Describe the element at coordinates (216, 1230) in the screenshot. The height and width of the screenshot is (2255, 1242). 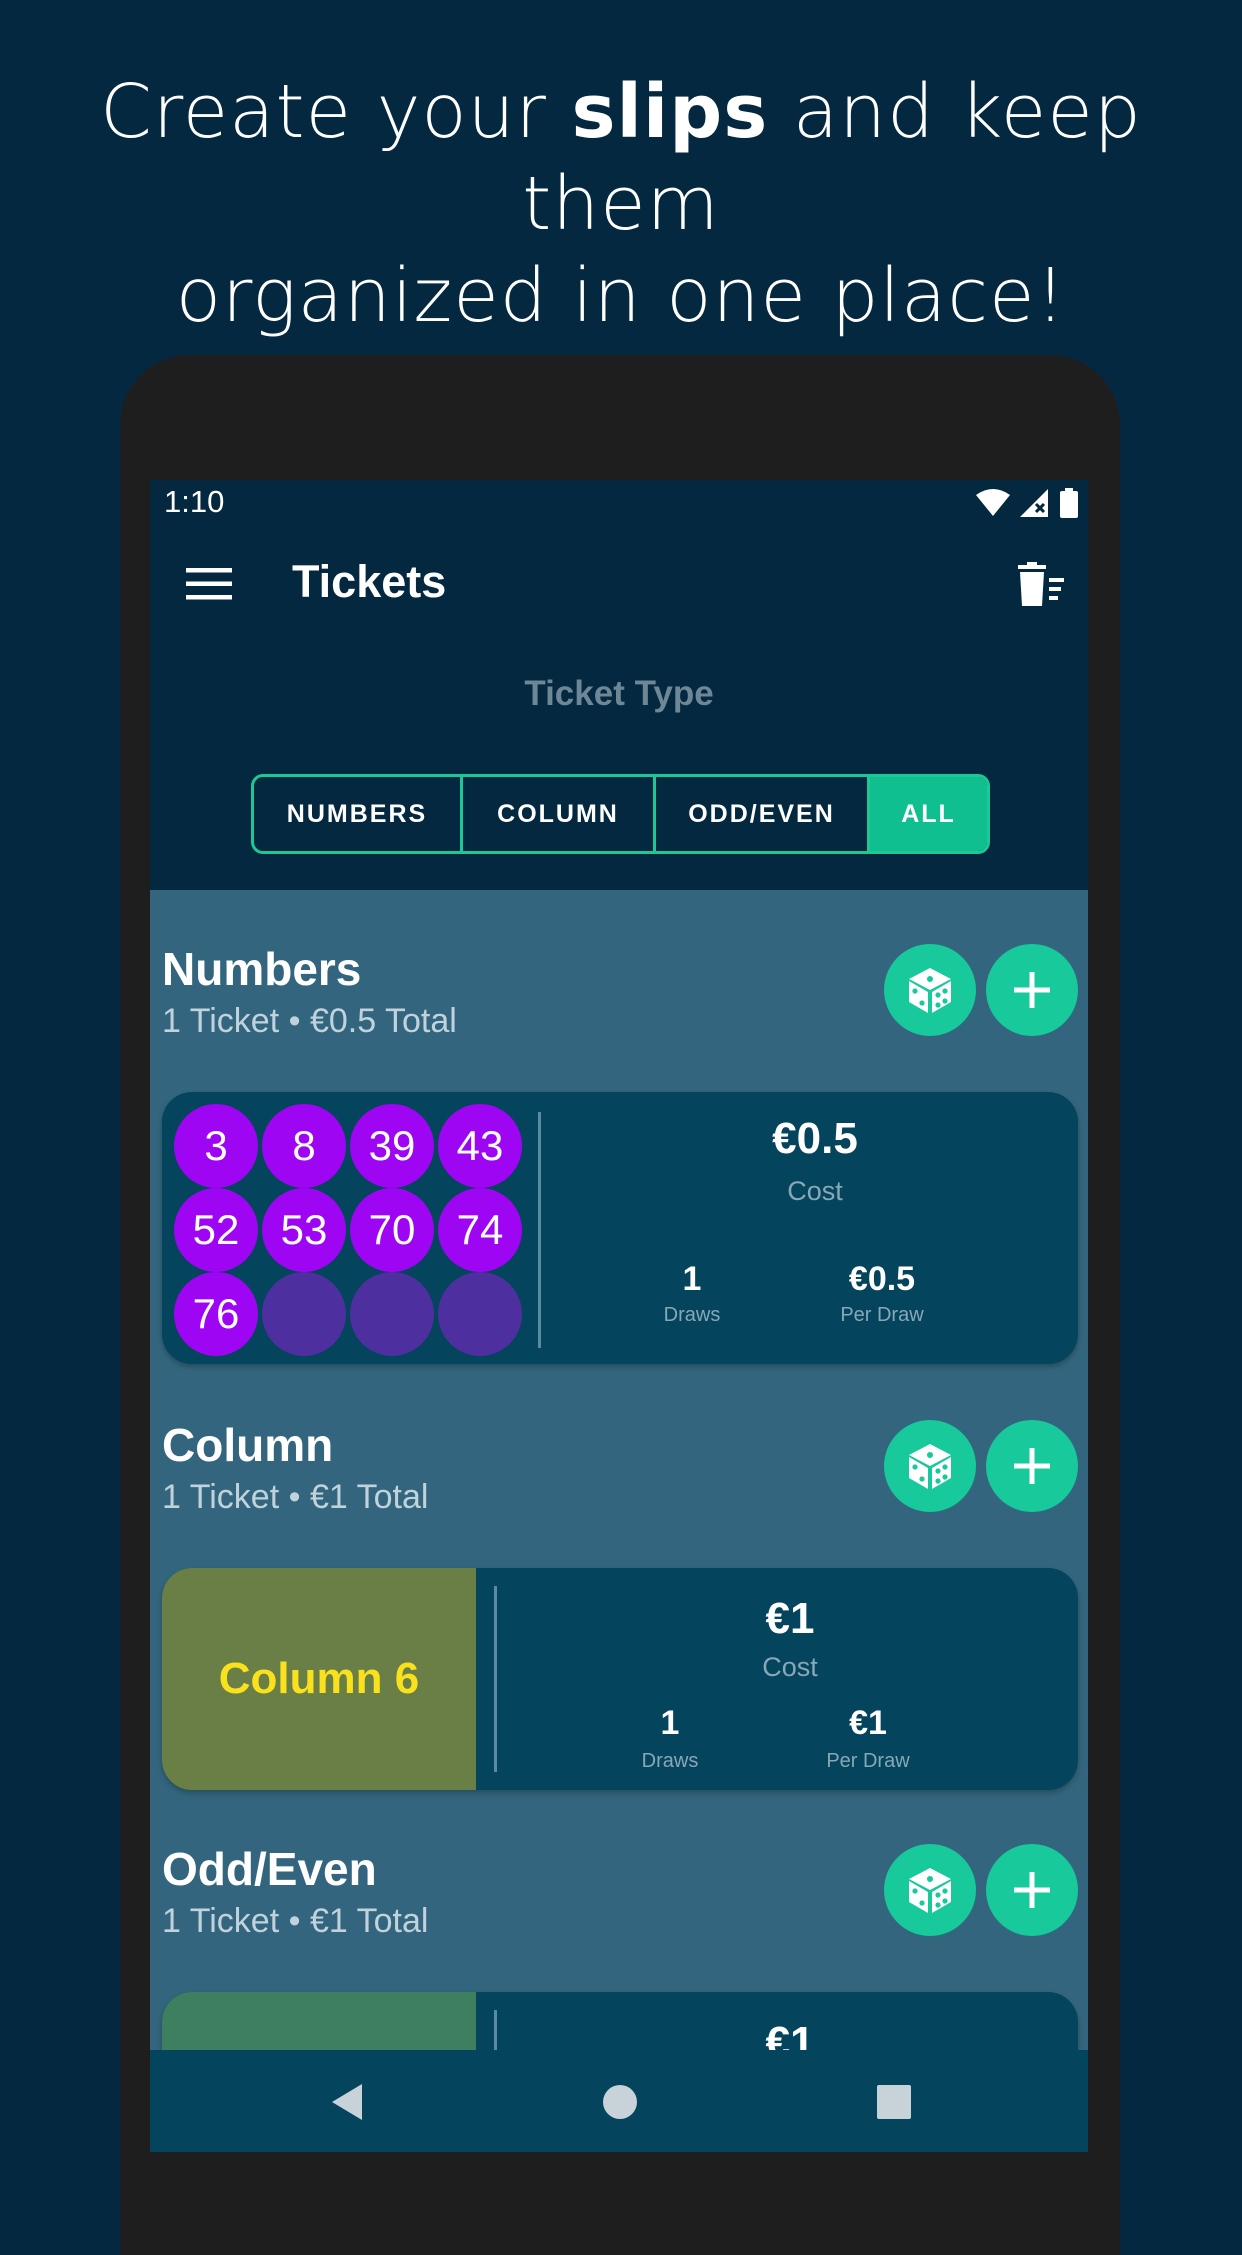
I see `number-ball: 52` at that location.